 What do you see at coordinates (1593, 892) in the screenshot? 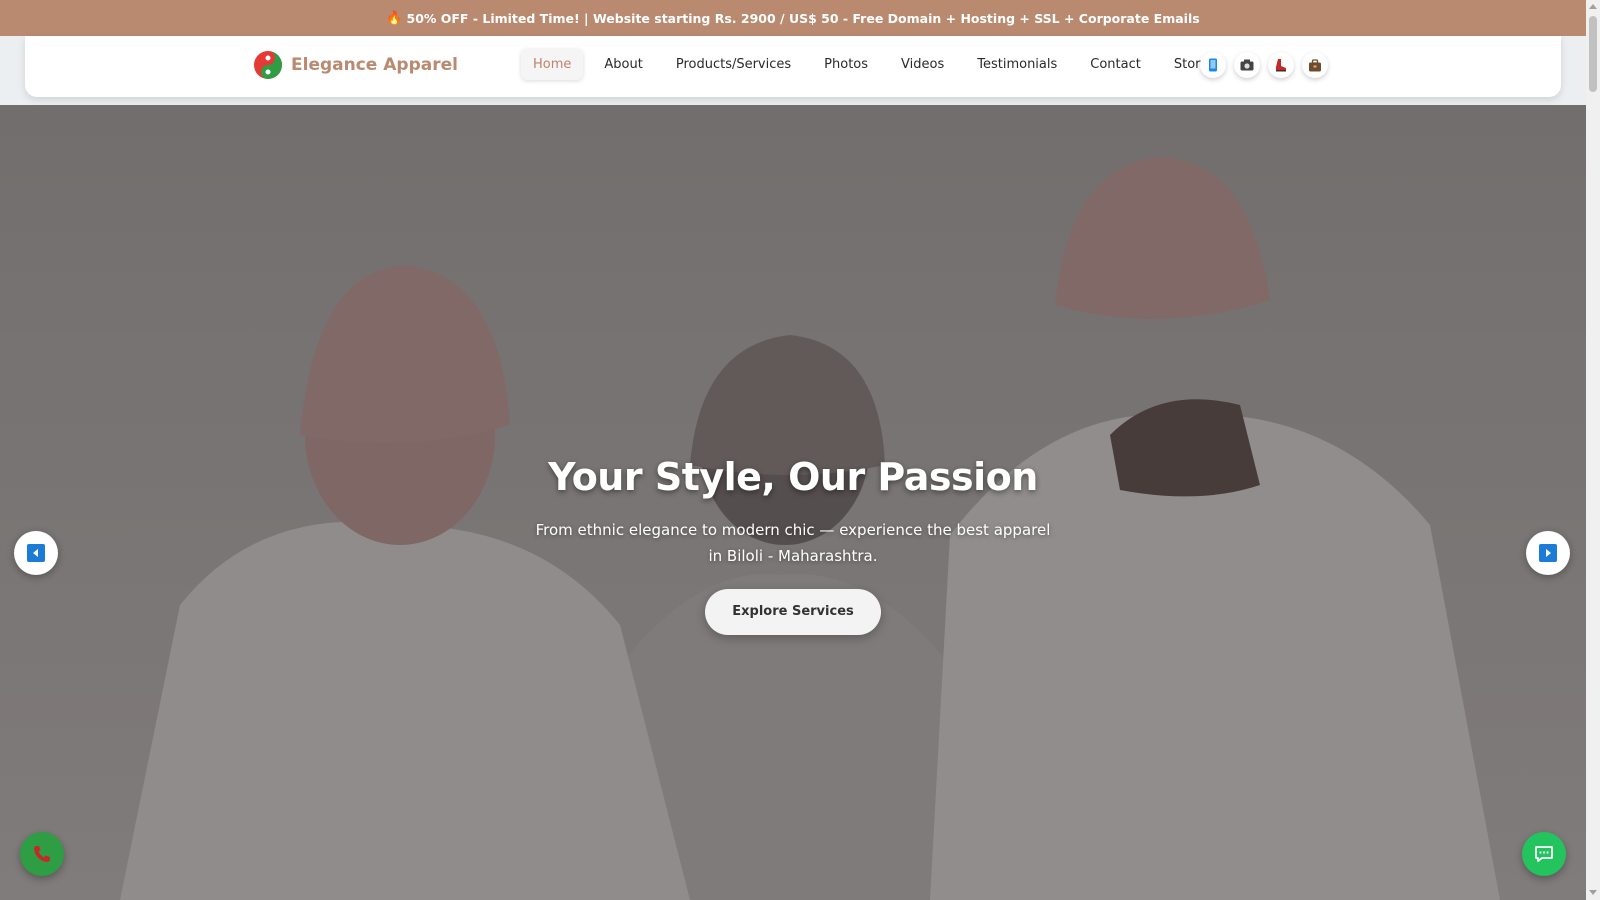
I see `scroll-down-icon` at bounding box center [1593, 892].